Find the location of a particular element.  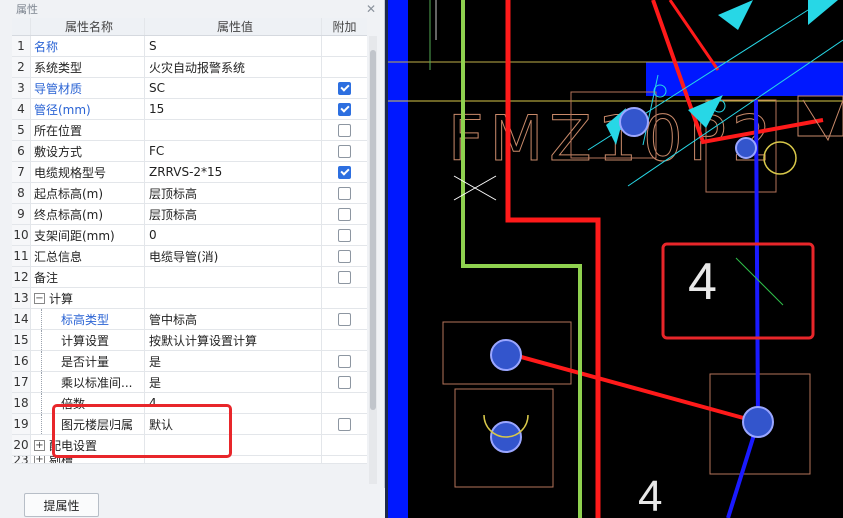

box-label: 4 is located at coordinates (702, 282).